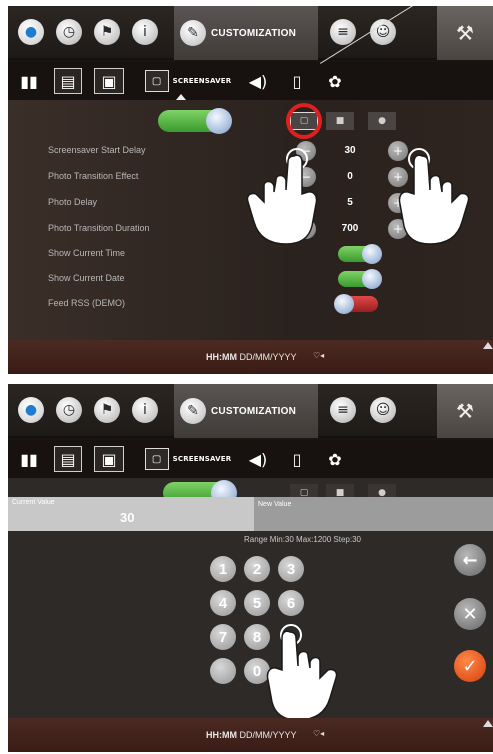  I want to click on screensaver-slideshow-tab: ●, so click(382, 121).